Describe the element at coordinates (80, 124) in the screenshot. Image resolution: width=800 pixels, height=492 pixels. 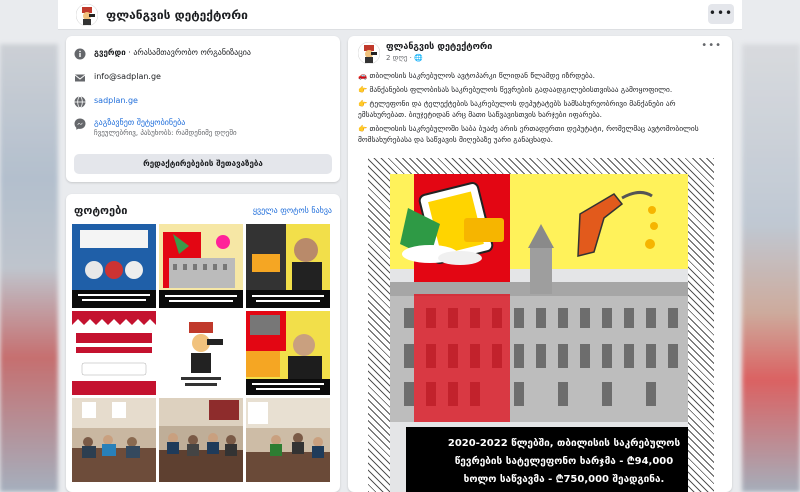
I see `messenger-icon` at that location.